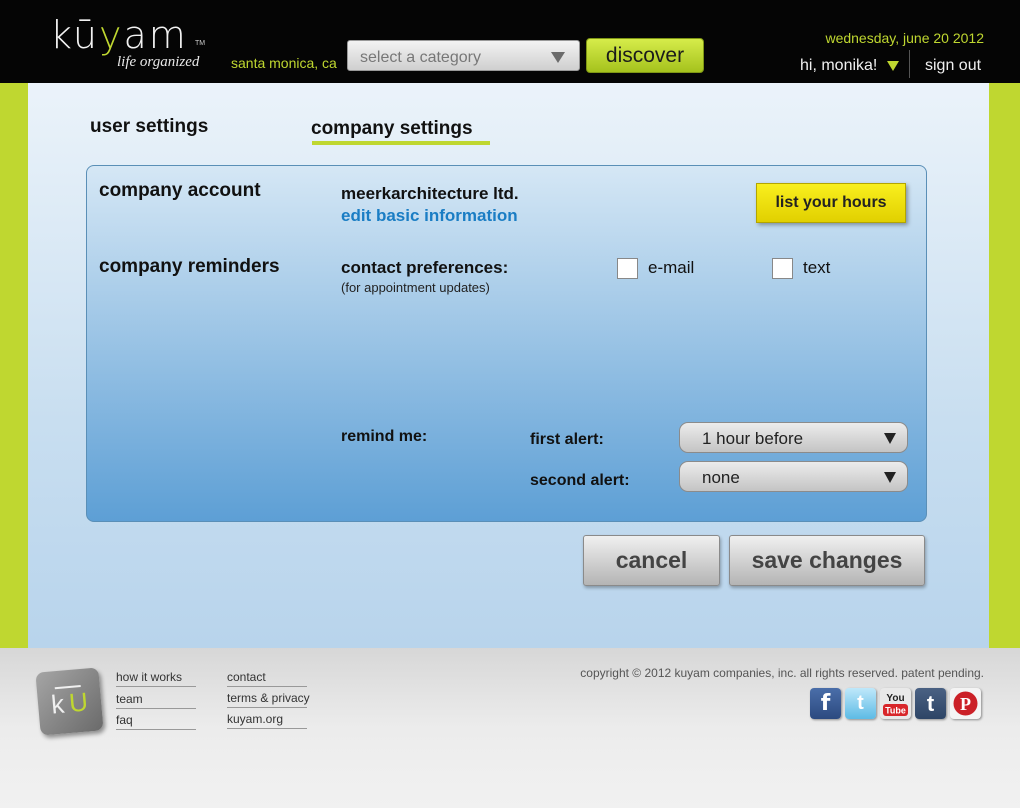 This screenshot has width=1020, height=808. What do you see at coordinates (860, 703) in the screenshot?
I see `twitter-icon: t` at bounding box center [860, 703].